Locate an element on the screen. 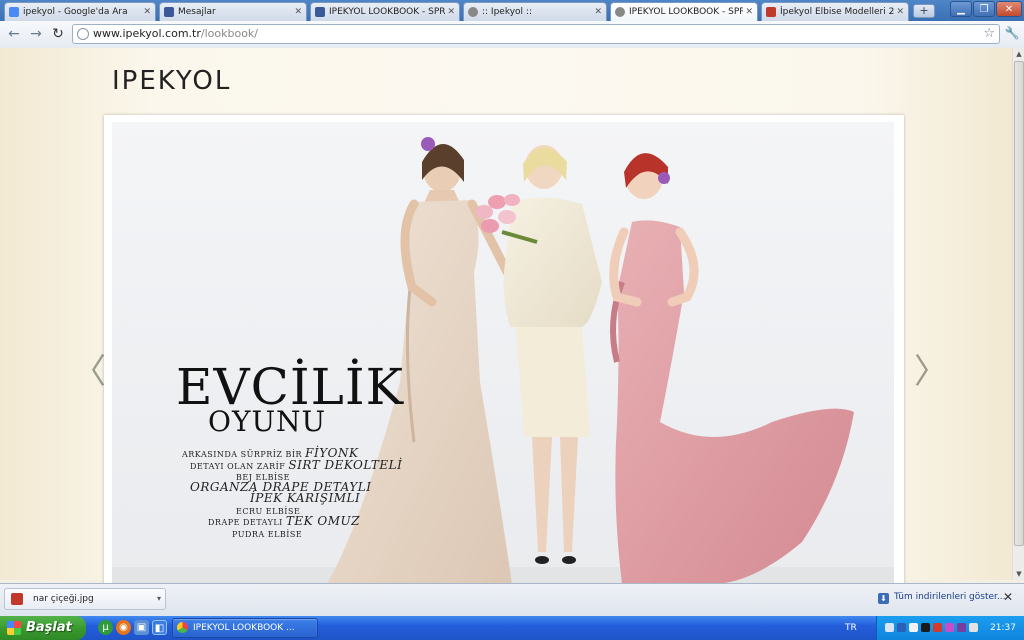  system-clock: 21:37 is located at coordinates (1003, 628).